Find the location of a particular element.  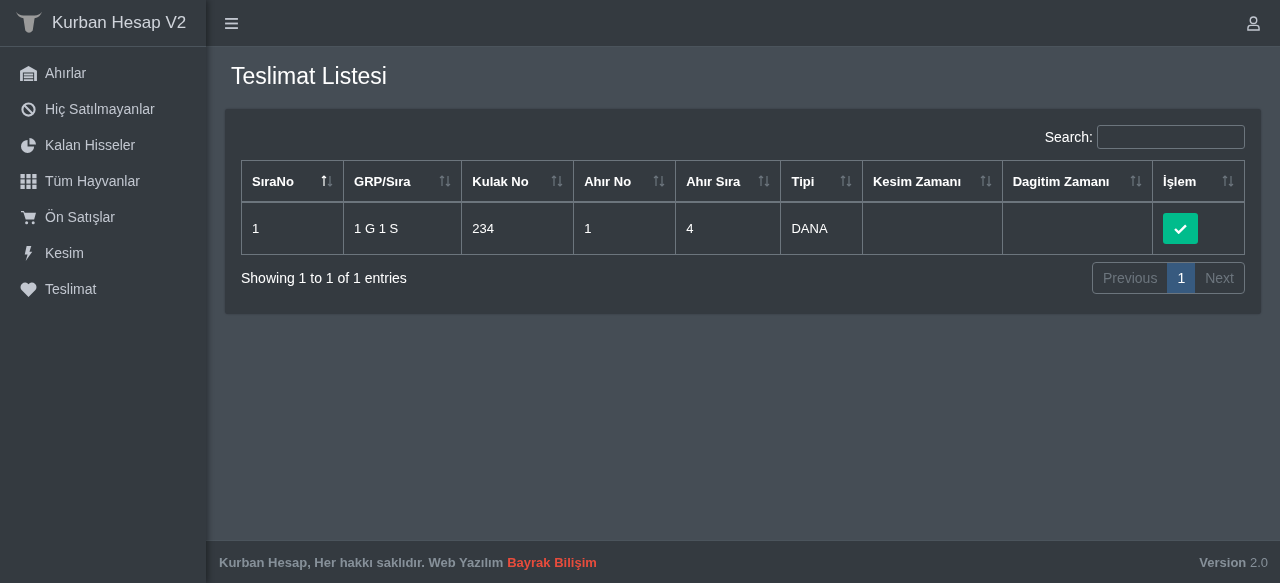

column-header: İşlem is located at coordinates (1198, 181).